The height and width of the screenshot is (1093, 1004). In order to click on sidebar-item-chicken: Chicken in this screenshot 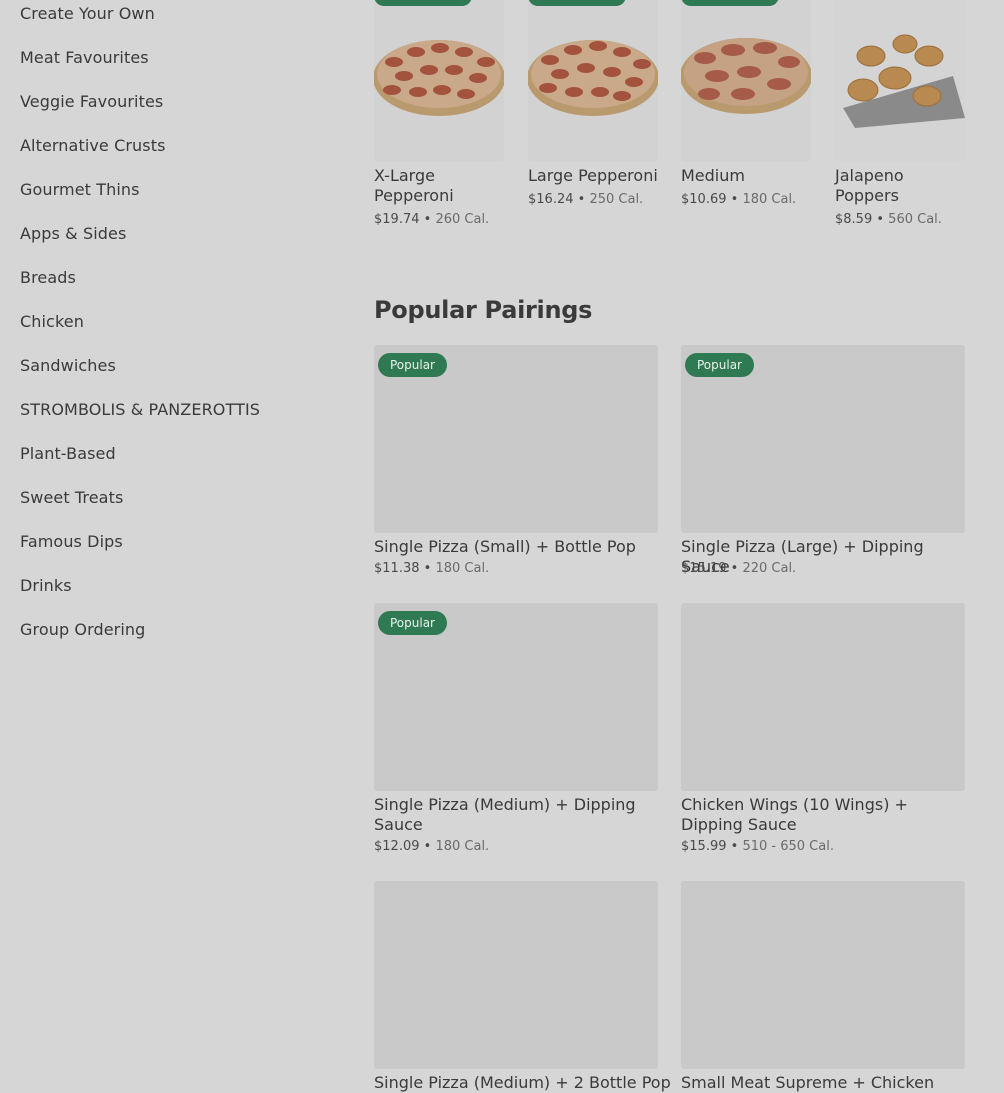, I will do `click(52, 321)`.